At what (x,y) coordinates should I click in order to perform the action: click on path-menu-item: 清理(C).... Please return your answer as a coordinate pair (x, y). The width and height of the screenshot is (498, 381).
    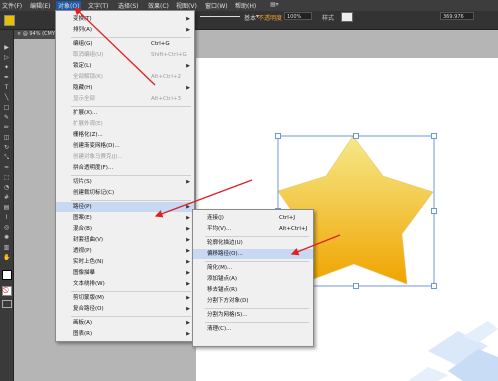
    Looking at the image, I should click on (253, 329).